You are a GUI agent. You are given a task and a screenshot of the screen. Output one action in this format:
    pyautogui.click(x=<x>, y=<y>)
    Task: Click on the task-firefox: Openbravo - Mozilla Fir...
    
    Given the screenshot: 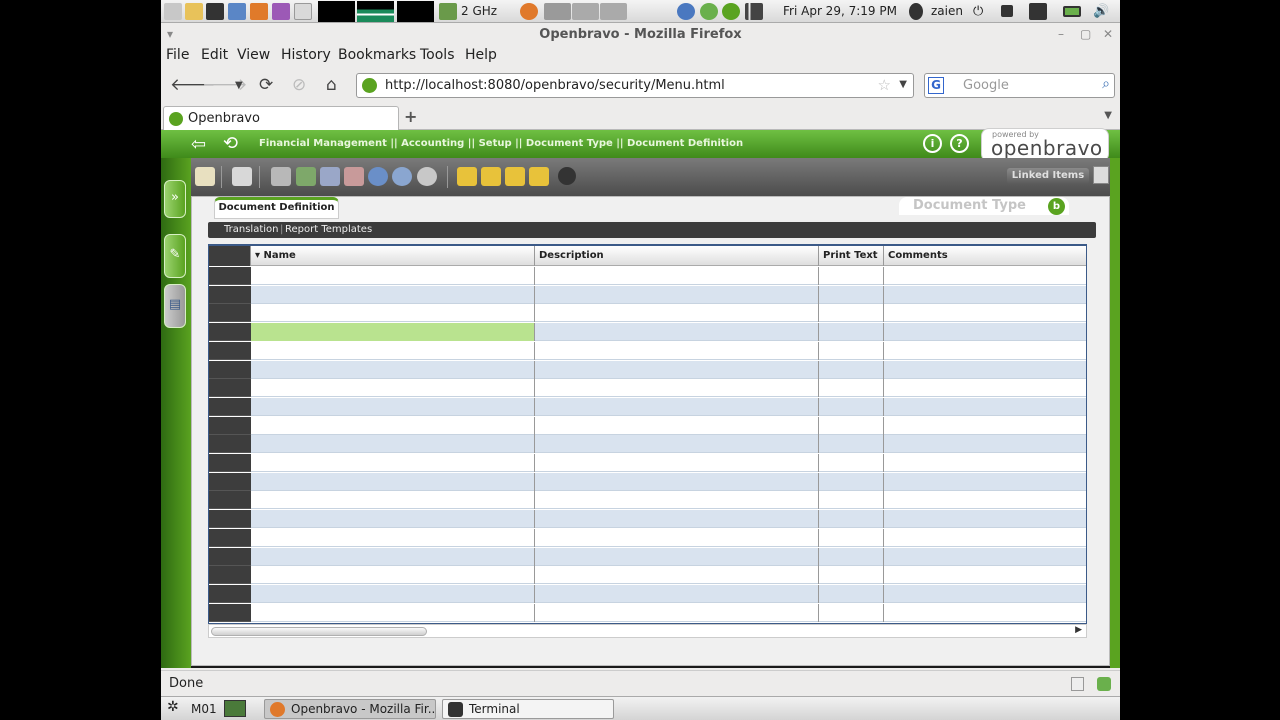 What is the action you would take?
    pyautogui.click(x=350, y=709)
    